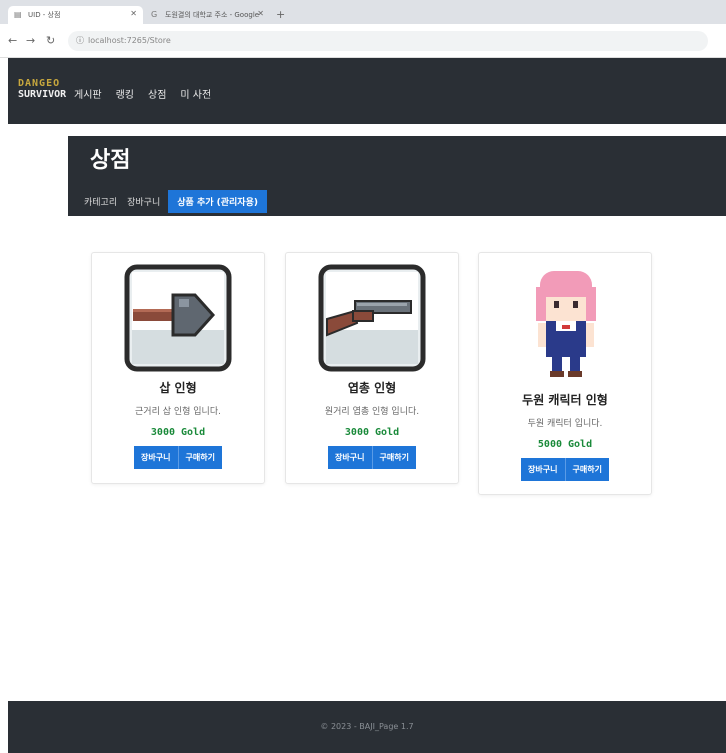 This screenshot has width=726, height=753. I want to click on product-name: 삽 인형, so click(178, 388).